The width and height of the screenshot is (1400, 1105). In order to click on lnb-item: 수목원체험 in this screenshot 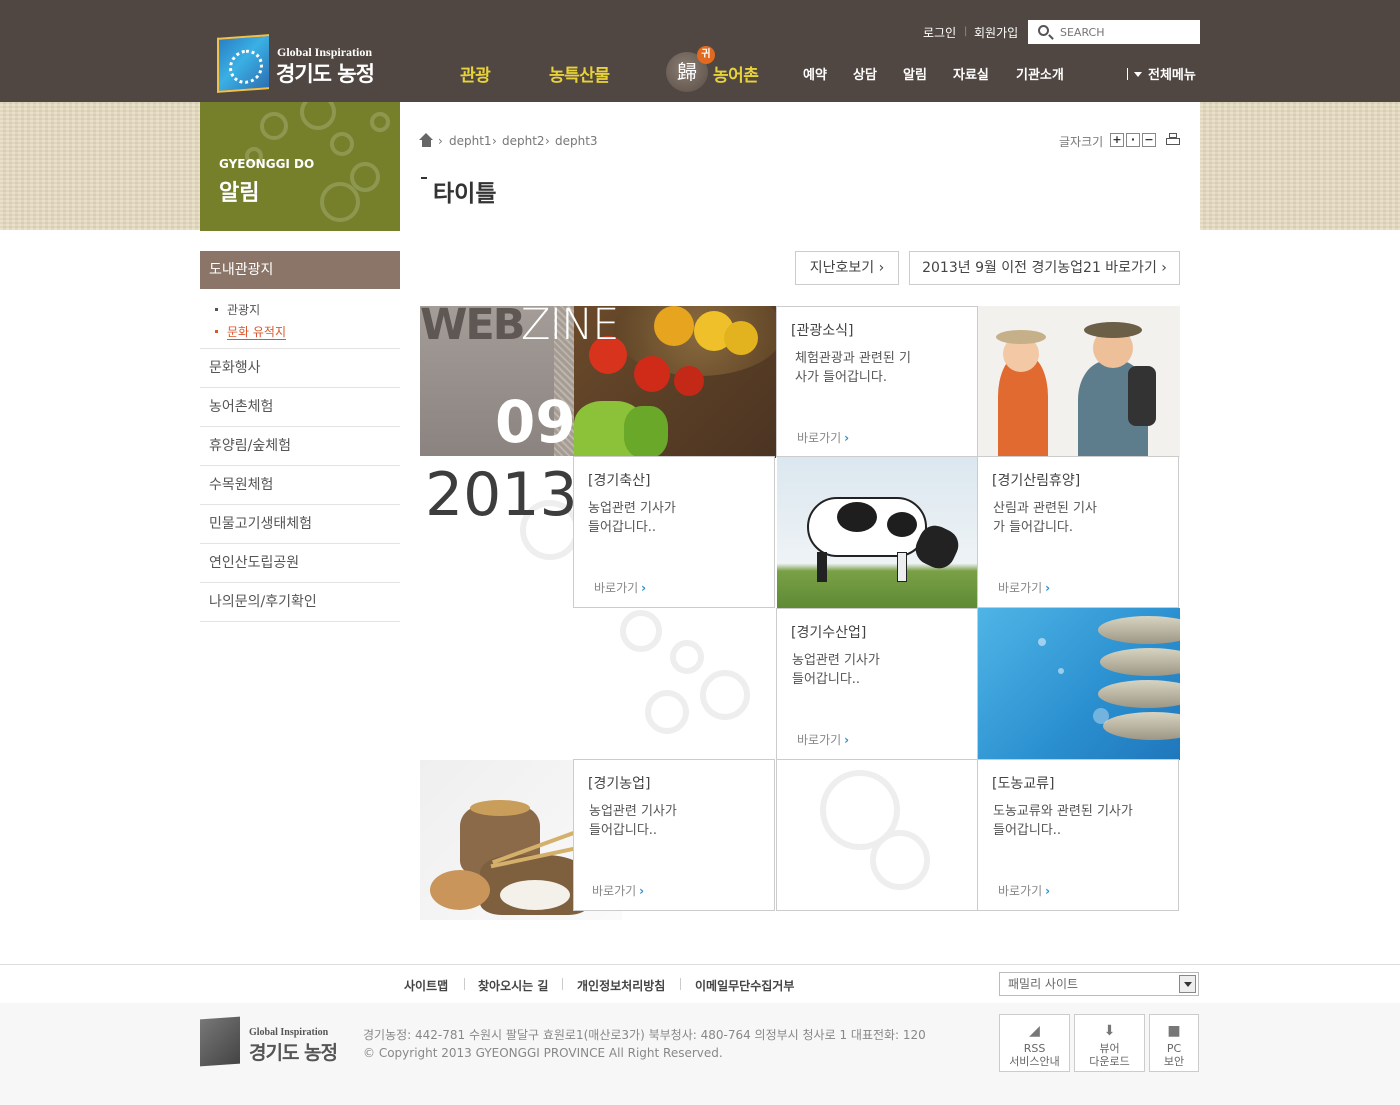, I will do `click(300, 484)`.